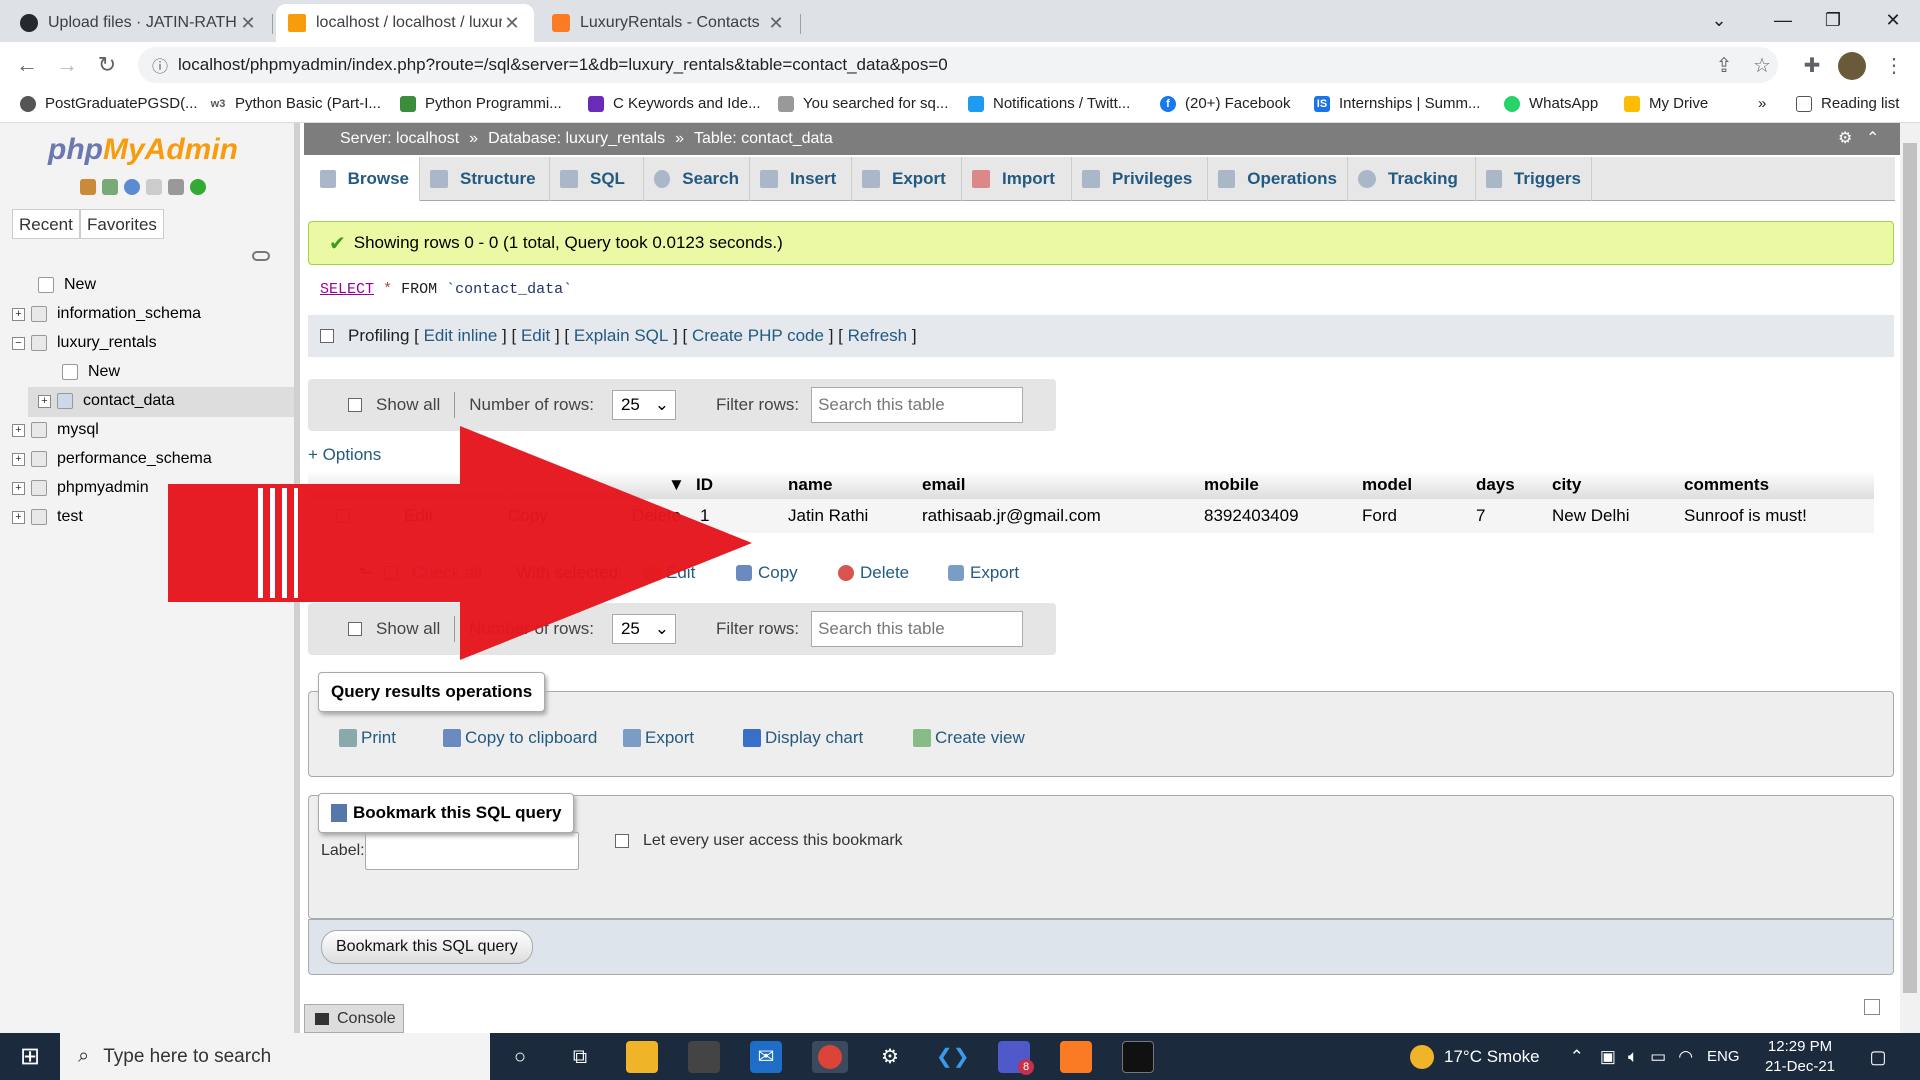 The width and height of the screenshot is (1920, 1080). What do you see at coordinates (1894, 66) in the screenshot?
I see `menu-kebab-icon: ⋮` at bounding box center [1894, 66].